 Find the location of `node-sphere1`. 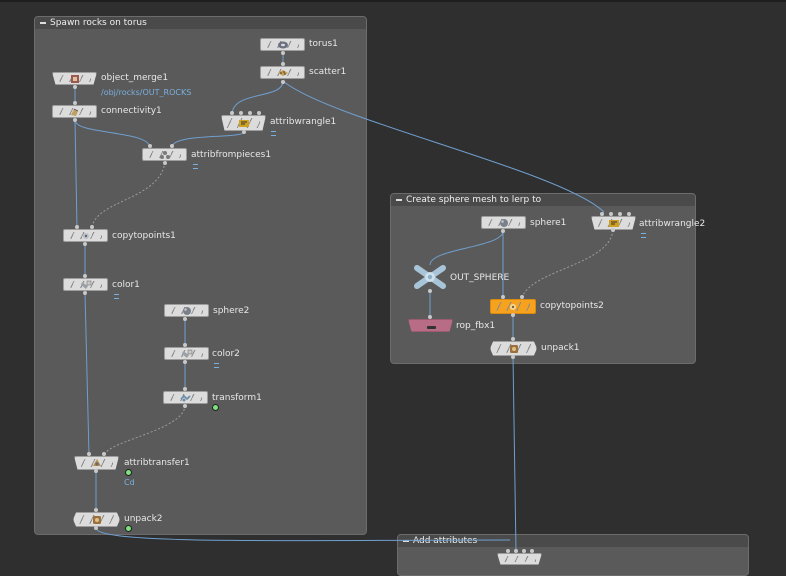

node-sphere1 is located at coordinates (503, 222).